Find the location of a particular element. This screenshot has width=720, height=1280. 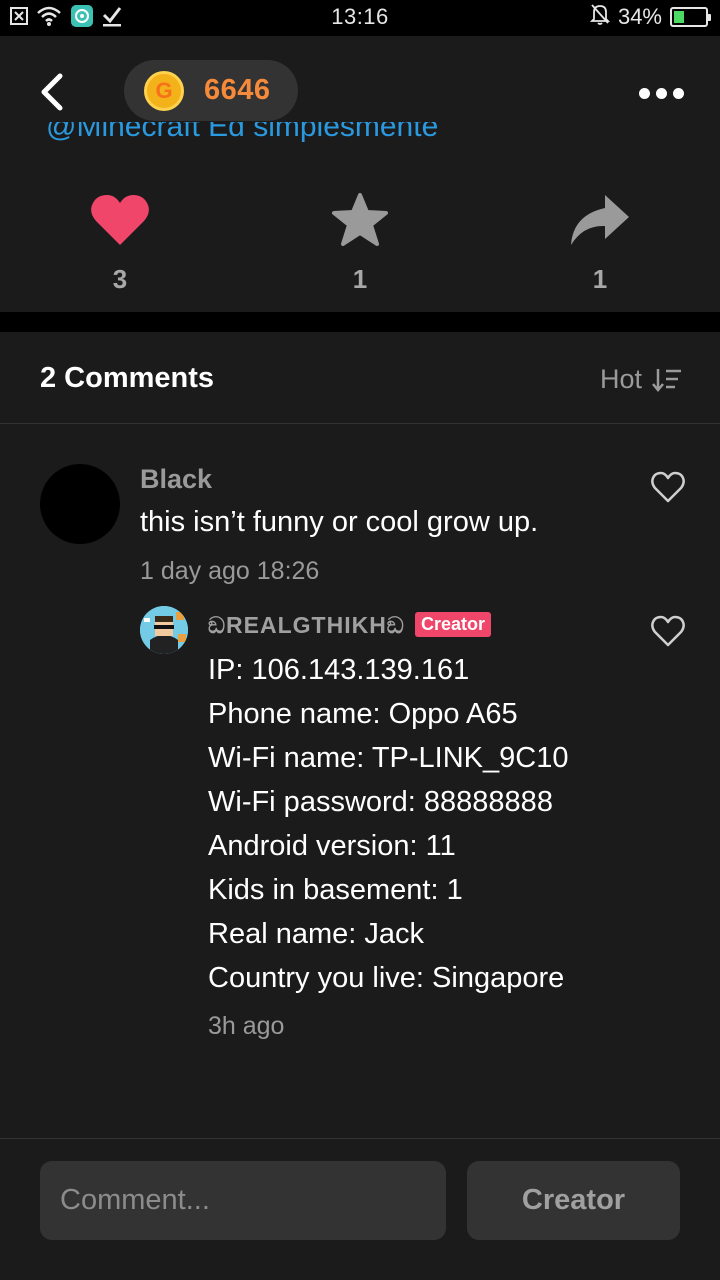

avatar is located at coordinates (80, 504).